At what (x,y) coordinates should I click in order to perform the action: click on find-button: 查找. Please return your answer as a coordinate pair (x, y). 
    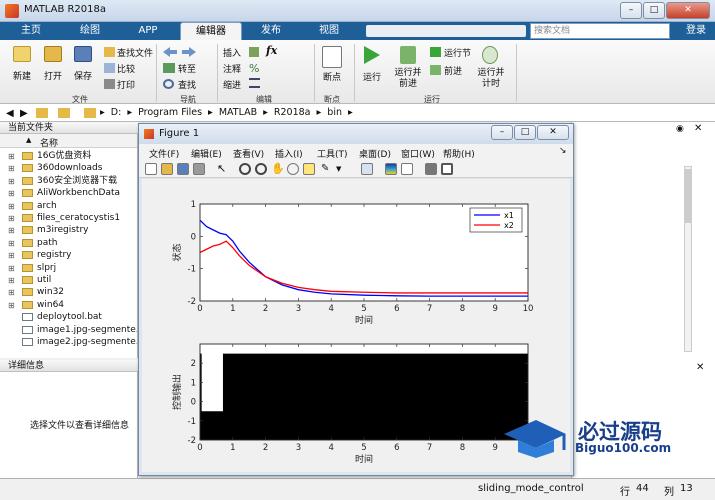
    Looking at the image, I should click on (187, 84).